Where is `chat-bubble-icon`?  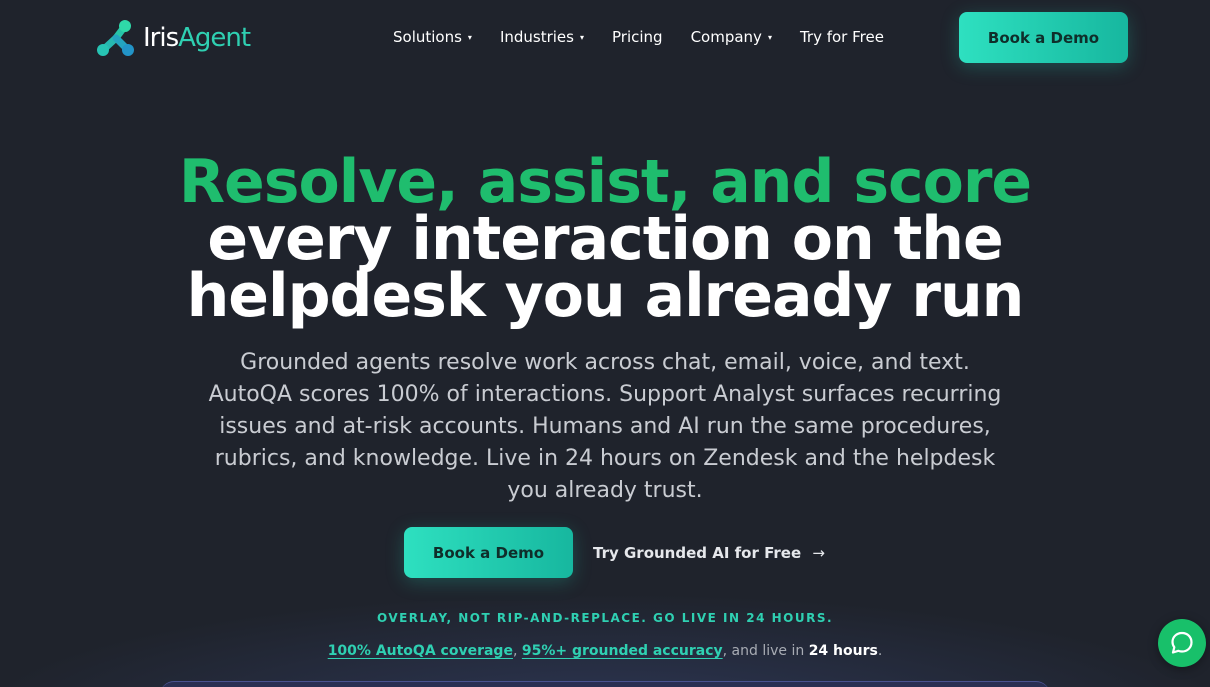
chat-bubble-icon is located at coordinates (1182, 642).